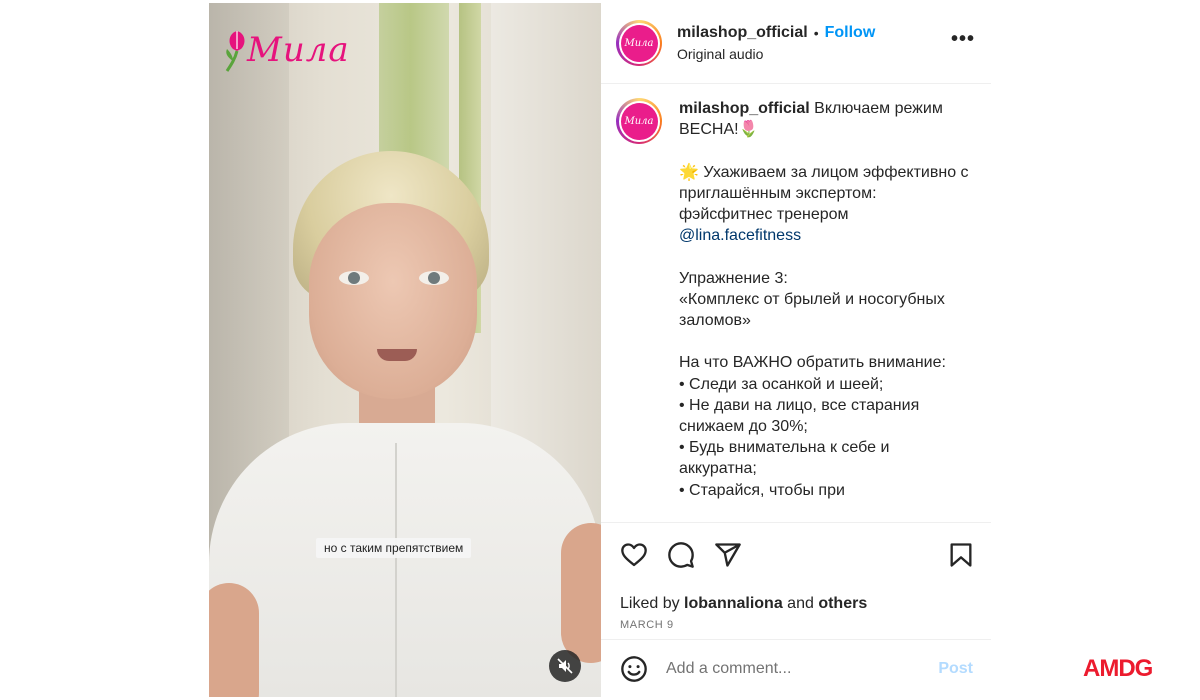 The width and height of the screenshot is (1200, 700). What do you see at coordinates (842, 603) in the screenshot?
I see `liked-by-others-link: others` at bounding box center [842, 603].